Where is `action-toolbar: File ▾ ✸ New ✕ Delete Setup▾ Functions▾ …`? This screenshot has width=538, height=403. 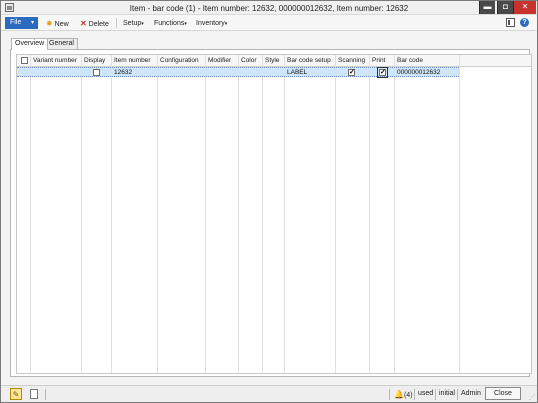 action-toolbar: File ▾ ✸ New ✕ Delete Setup▾ Functions▾ … is located at coordinates (269, 23).